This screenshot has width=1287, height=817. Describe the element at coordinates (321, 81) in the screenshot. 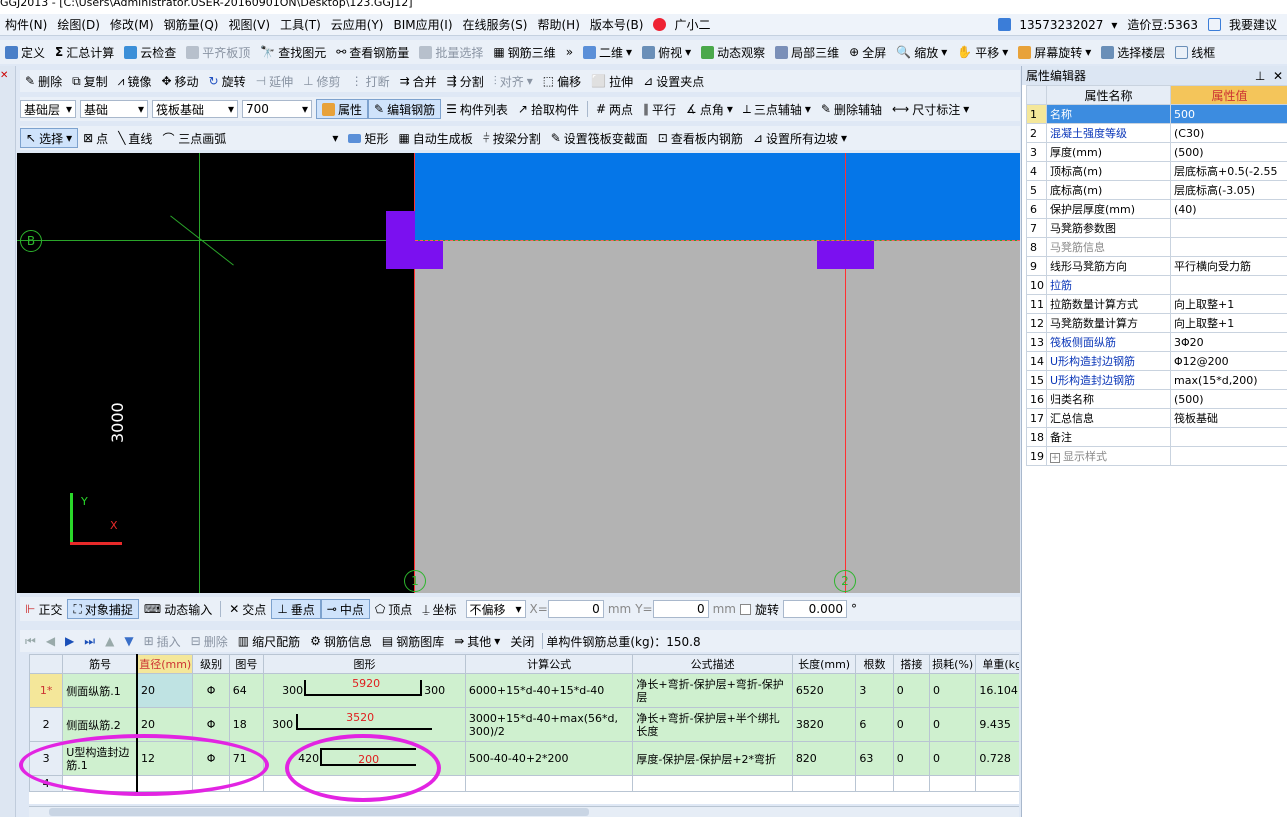

I see `trim-button: ⊥ 修剪` at that location.